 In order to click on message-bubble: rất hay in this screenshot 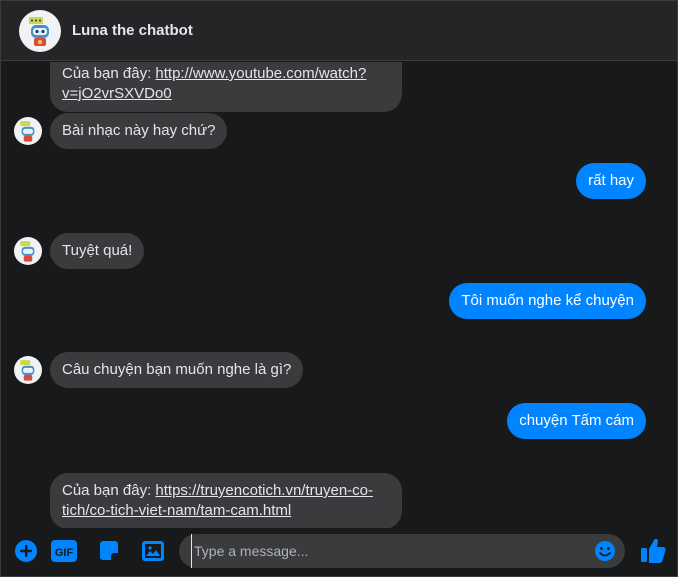, I will do `click(611, 181)`.